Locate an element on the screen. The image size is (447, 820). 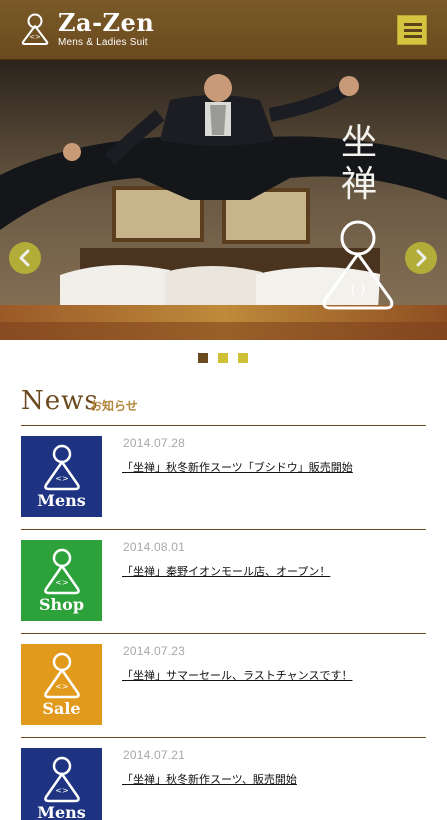
chevron-right-icon is located at coordinates (421, 258).